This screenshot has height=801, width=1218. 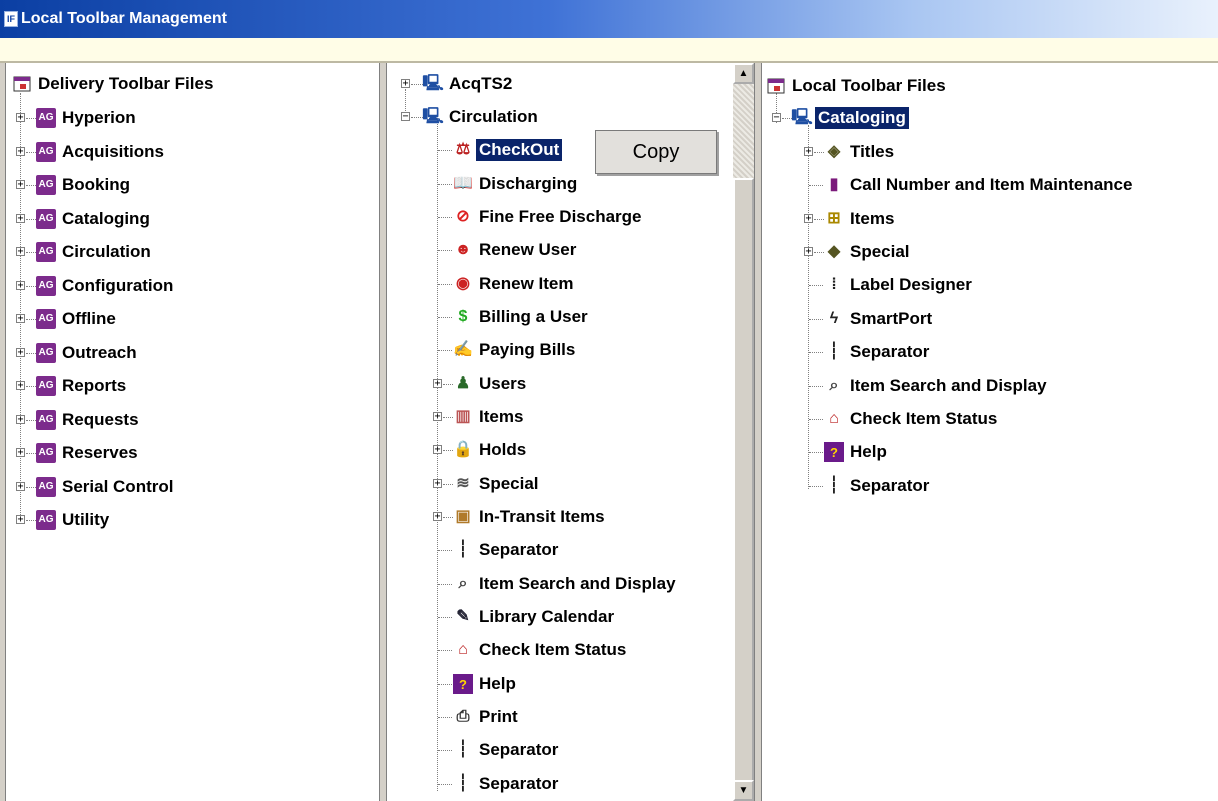 I want to click on tree-item: + AG Acquisitions, so click(x=86, y=152).